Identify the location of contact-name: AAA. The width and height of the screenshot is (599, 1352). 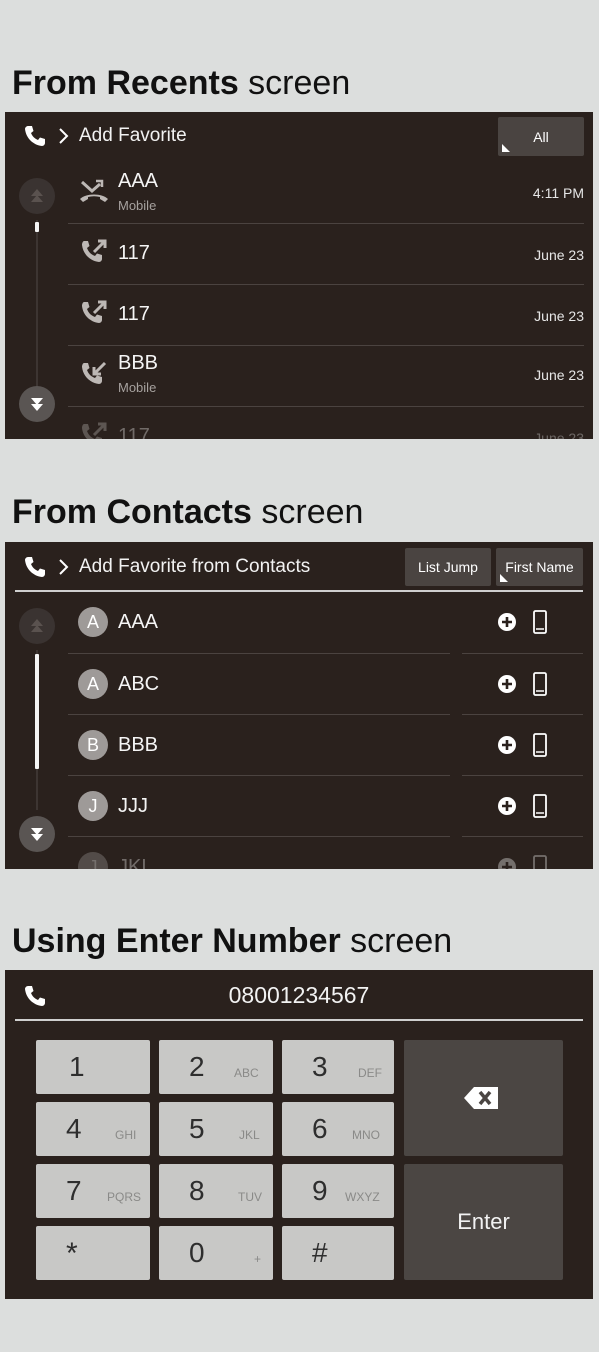
(138, 622).